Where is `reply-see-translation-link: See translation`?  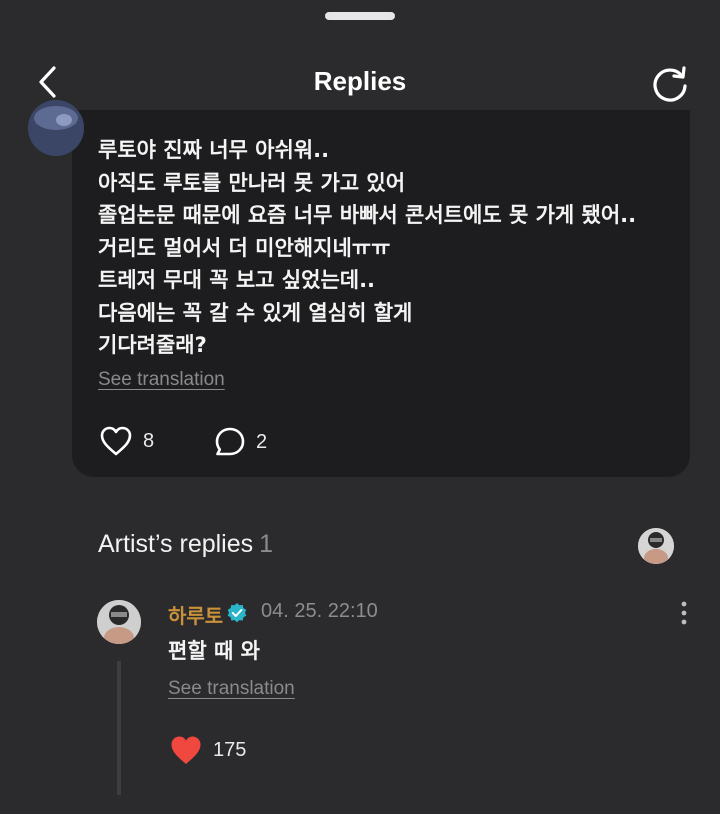 reply-see-translation-link: See translation is located at coordinates (231, 689).